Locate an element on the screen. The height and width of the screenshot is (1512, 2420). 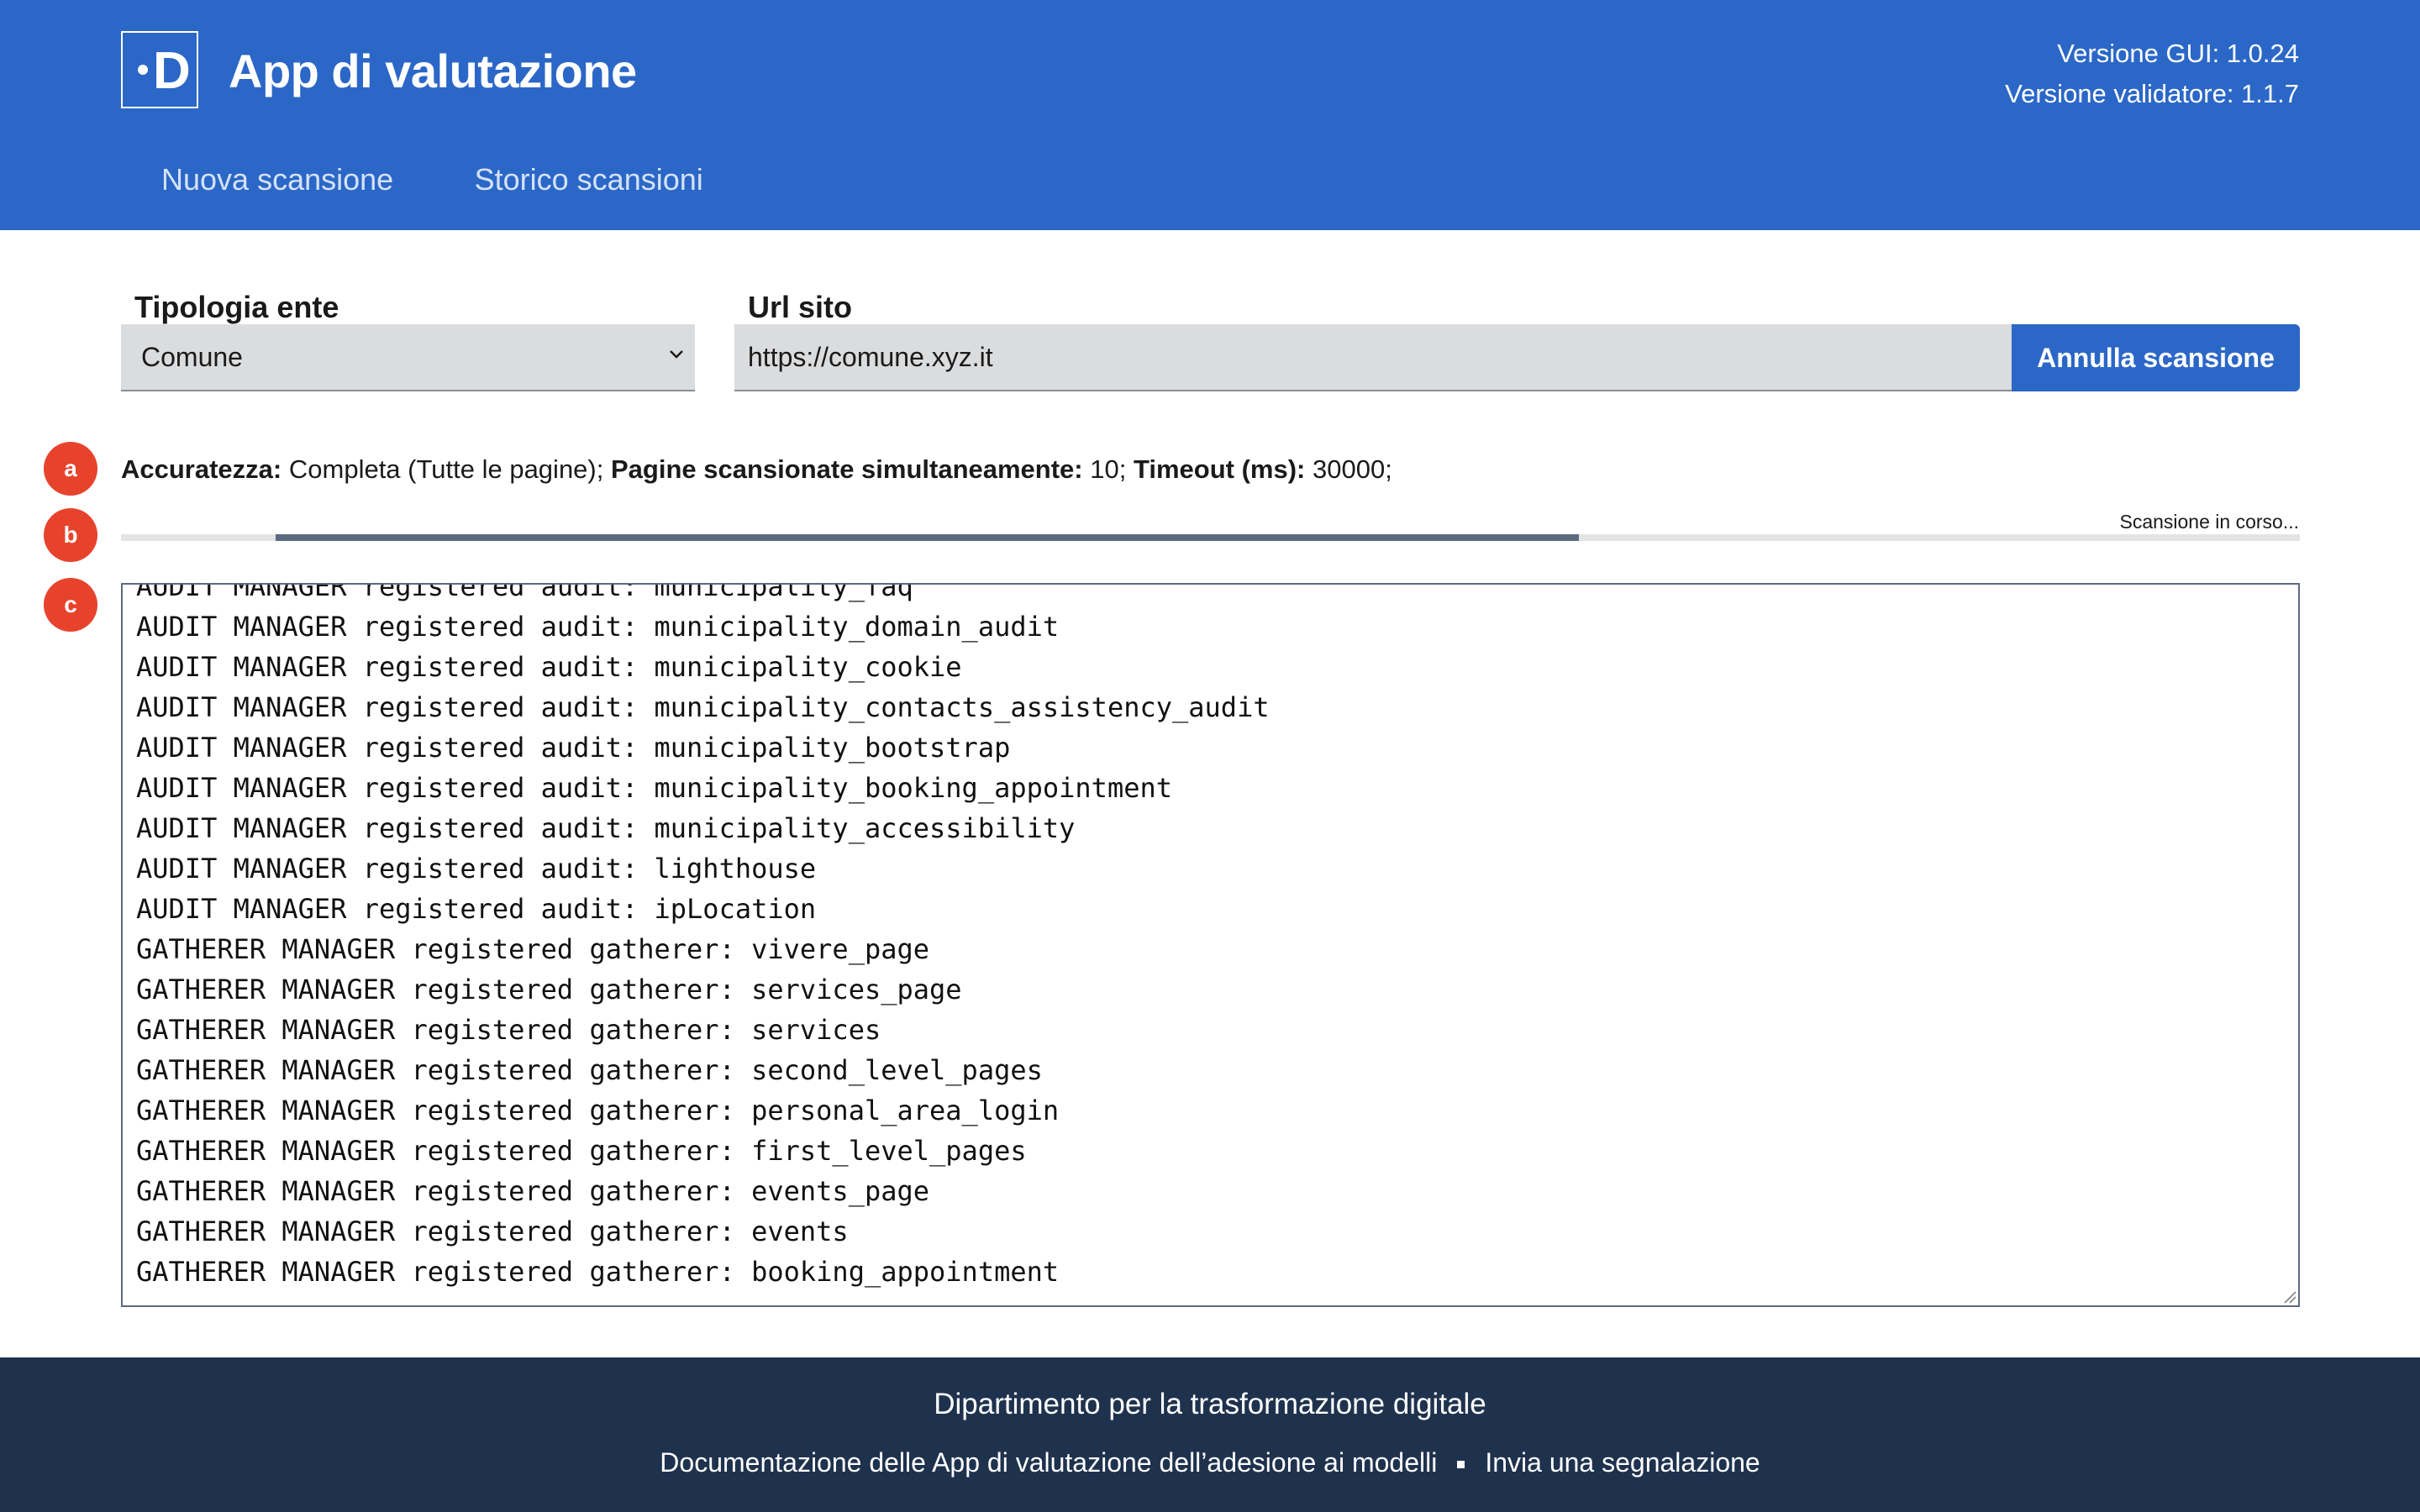
validator-version: Versione validatore: 1.1.7 is located at coordinates (2152, 93).